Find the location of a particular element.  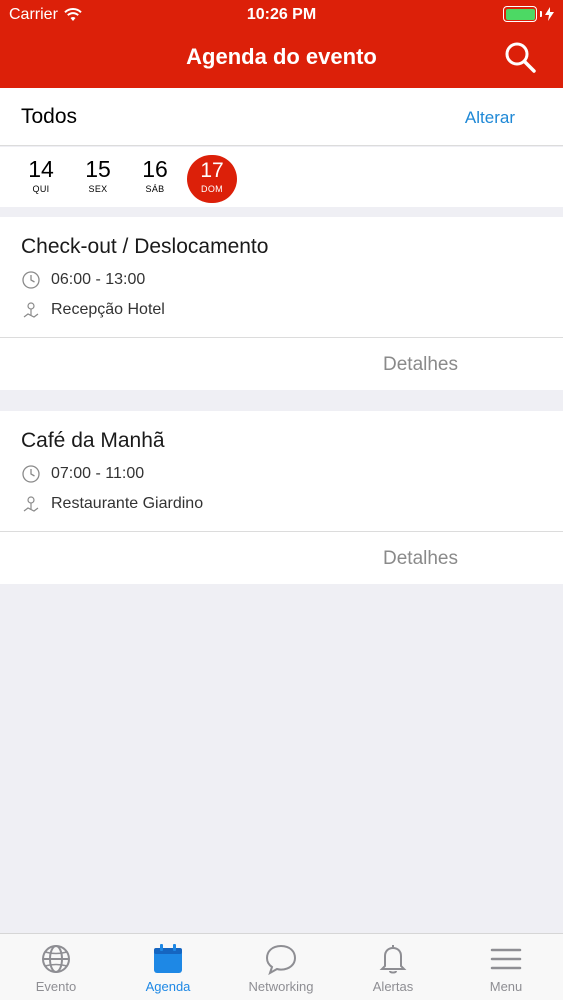

event-location-row: Restaurante Giardino is located at coordinates (112, 504).